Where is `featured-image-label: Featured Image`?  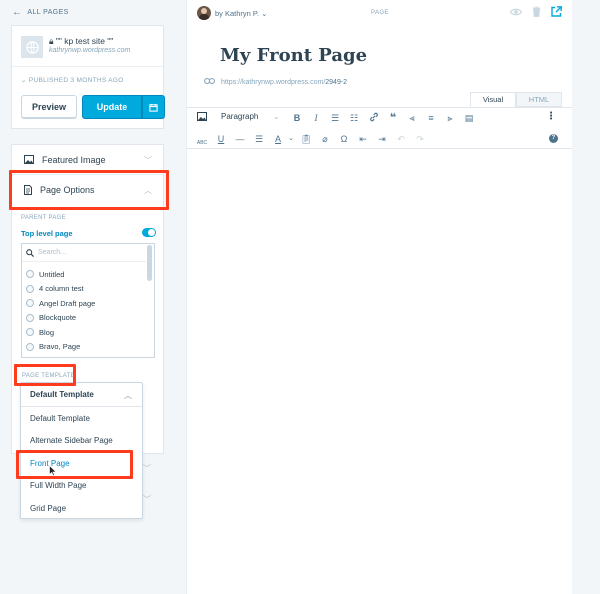
featured-image-label: Featured Image is located at coordinates (74, 159).